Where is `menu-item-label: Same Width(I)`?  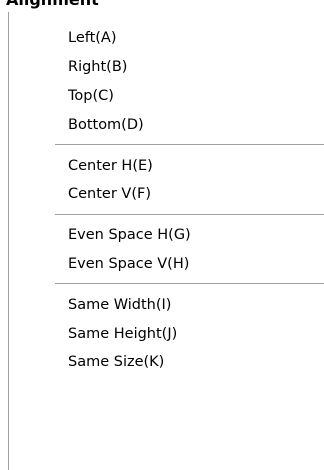 menu-item-label: Same Width(I) is located at coordinates (120, 304).